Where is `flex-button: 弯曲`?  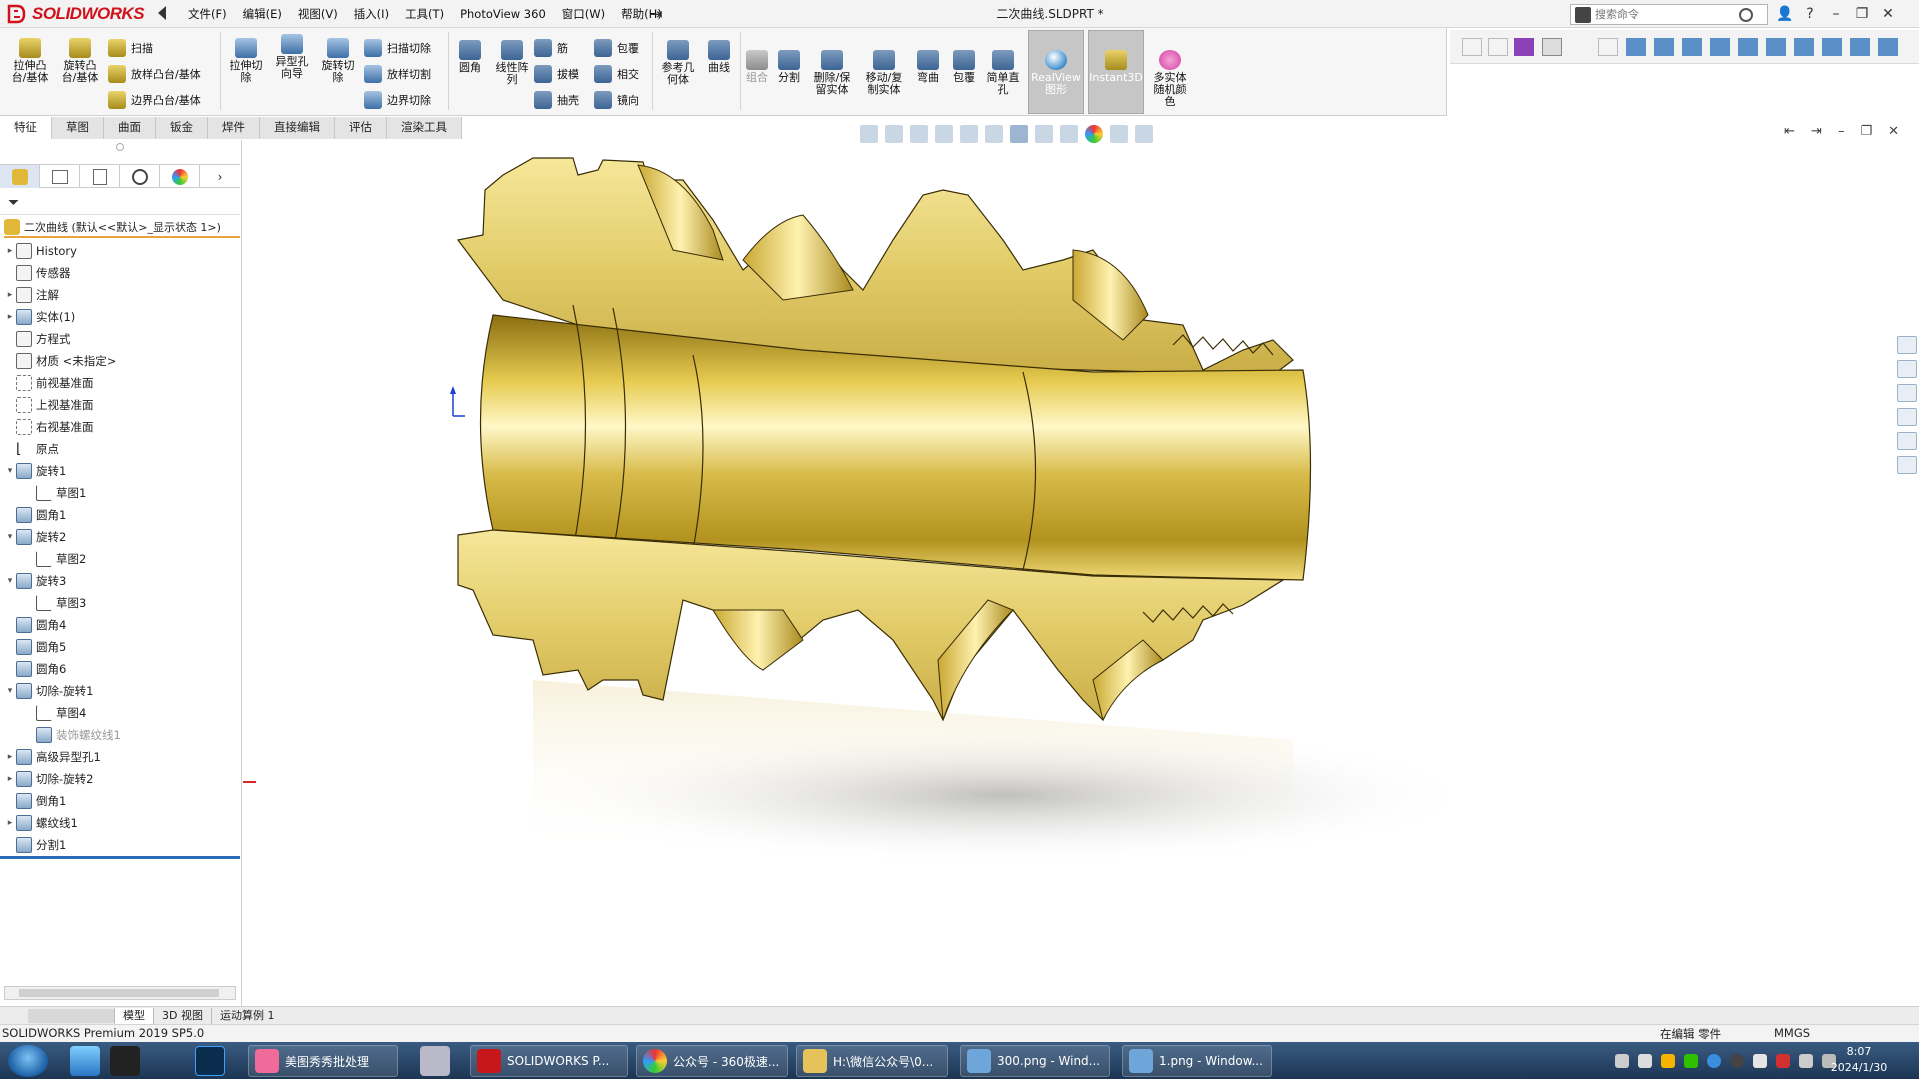 flex-button: 弯曲 is located at coordinates (928, 67).